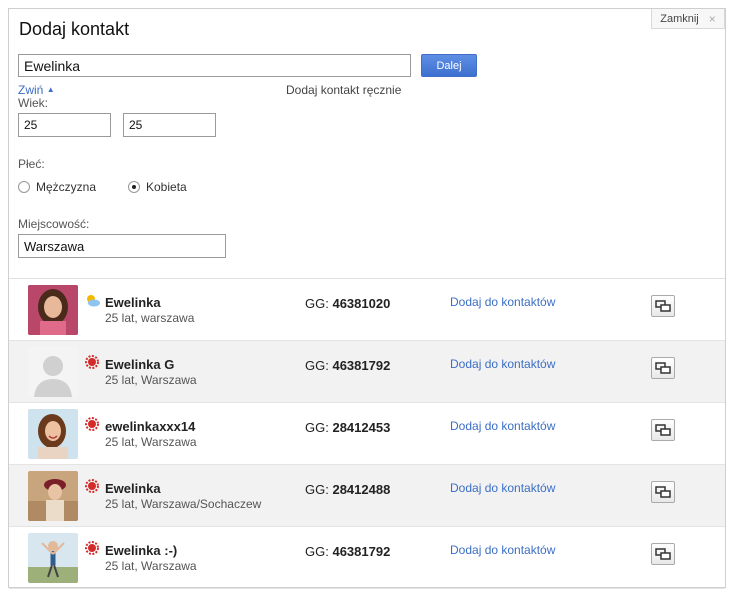 The image size is (734, 597). Describe the element at coordinates (150, 426) in the screenshot. I see `contact-name: ewelinkaxxx14` at that location.